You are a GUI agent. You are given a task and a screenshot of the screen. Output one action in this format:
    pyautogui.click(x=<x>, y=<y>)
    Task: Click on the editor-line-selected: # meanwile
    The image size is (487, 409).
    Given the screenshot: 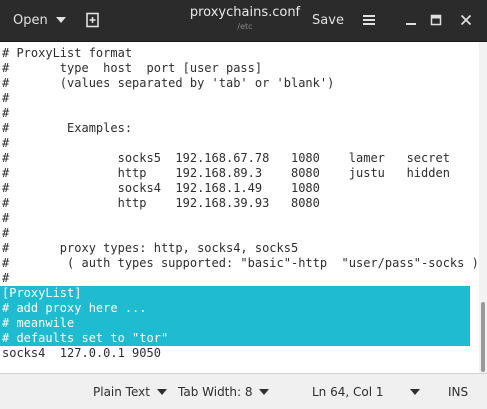 What is the action you would take?
    pyautogui.click(x=235, y=323)
    